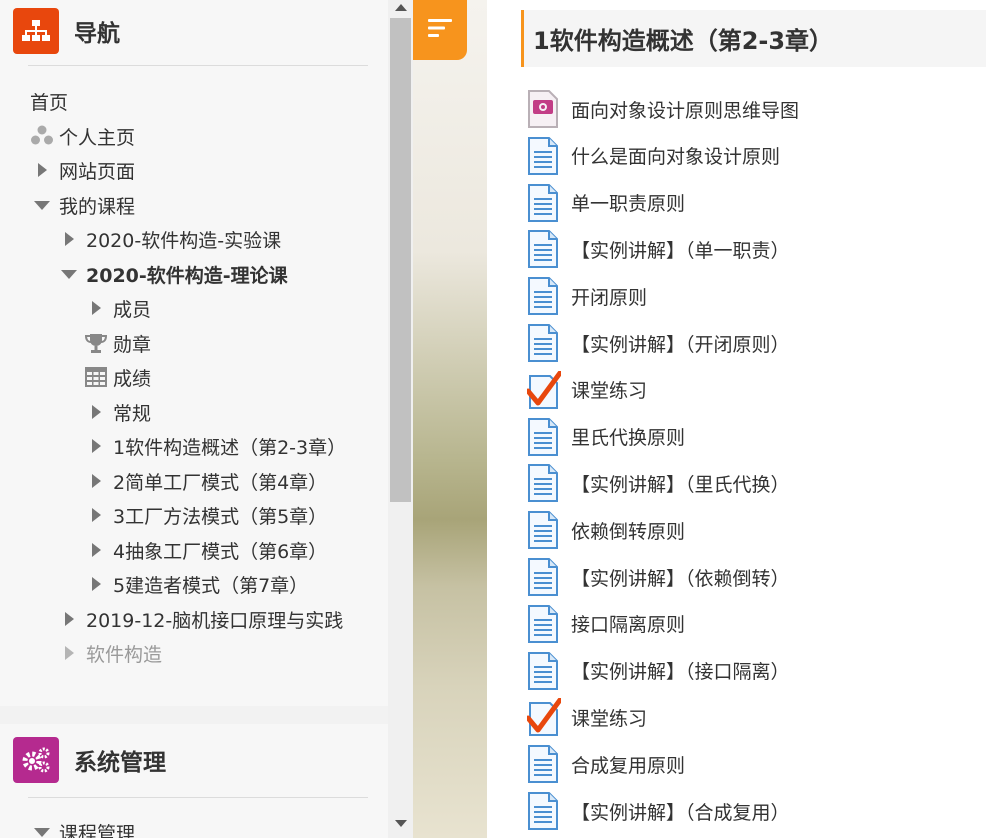 This screenshot has width=986, height=838. I want to click on activity-item: 依赖倒转原则, so click(606, 530).